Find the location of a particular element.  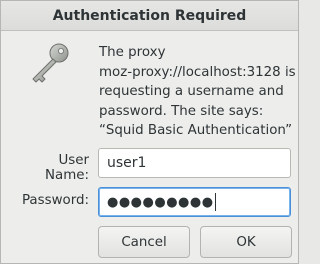

ok-button-label: OK is located at coordinates (246, 242).